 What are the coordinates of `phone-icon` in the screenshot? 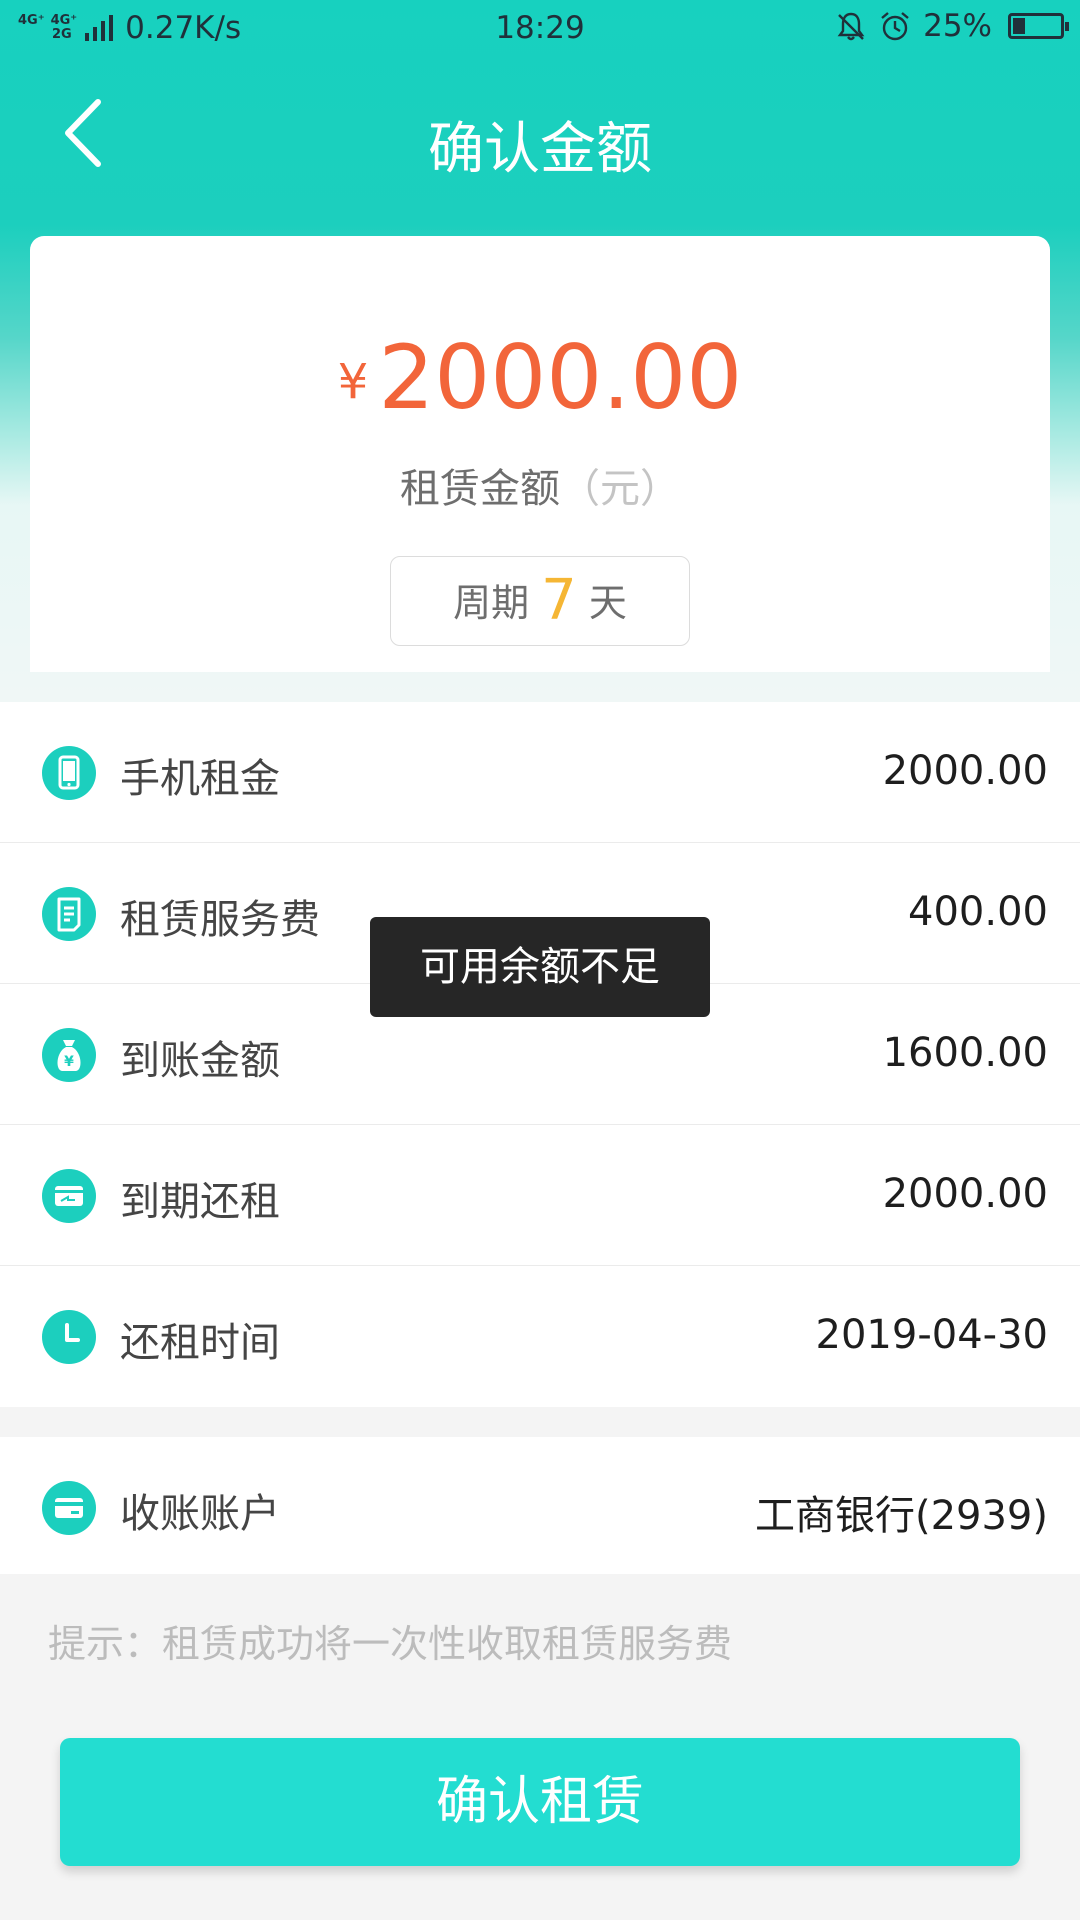 It's located at (69, 773).